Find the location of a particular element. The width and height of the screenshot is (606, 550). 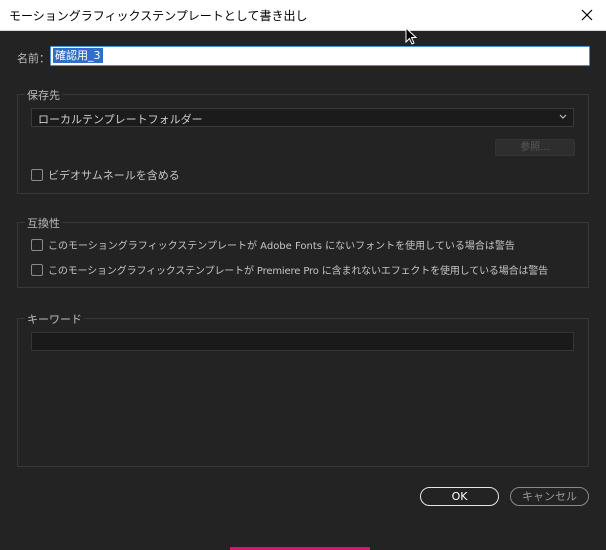

chevron-down-icon is located at coordinates (563, 116).